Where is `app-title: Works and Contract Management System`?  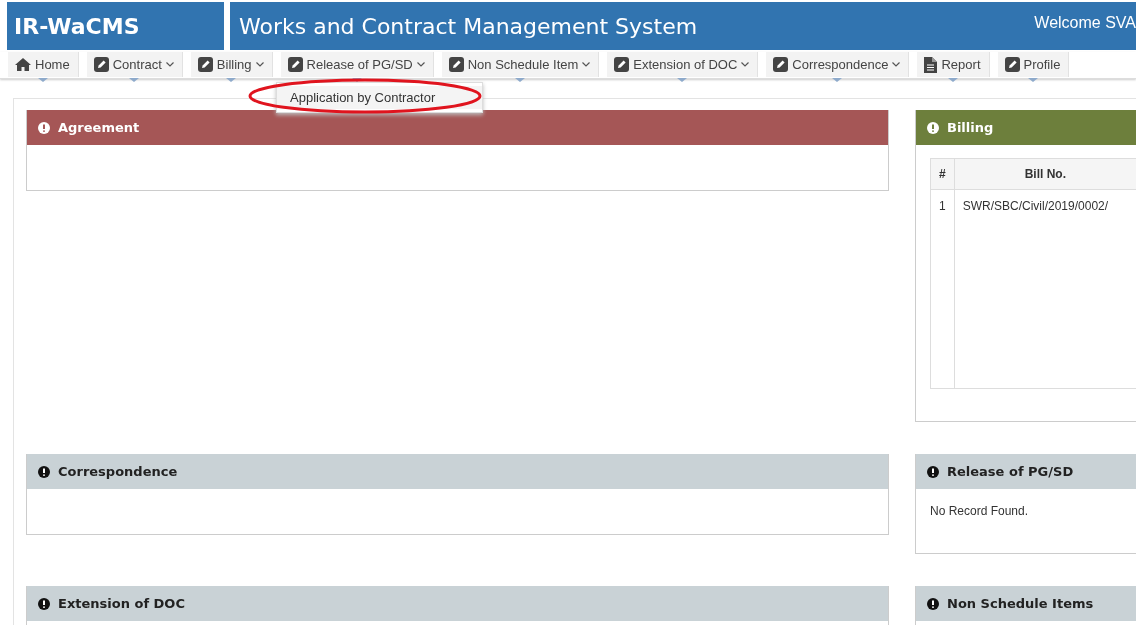 app-title: Works and Contract Management System is located at coordinates (468, 26).